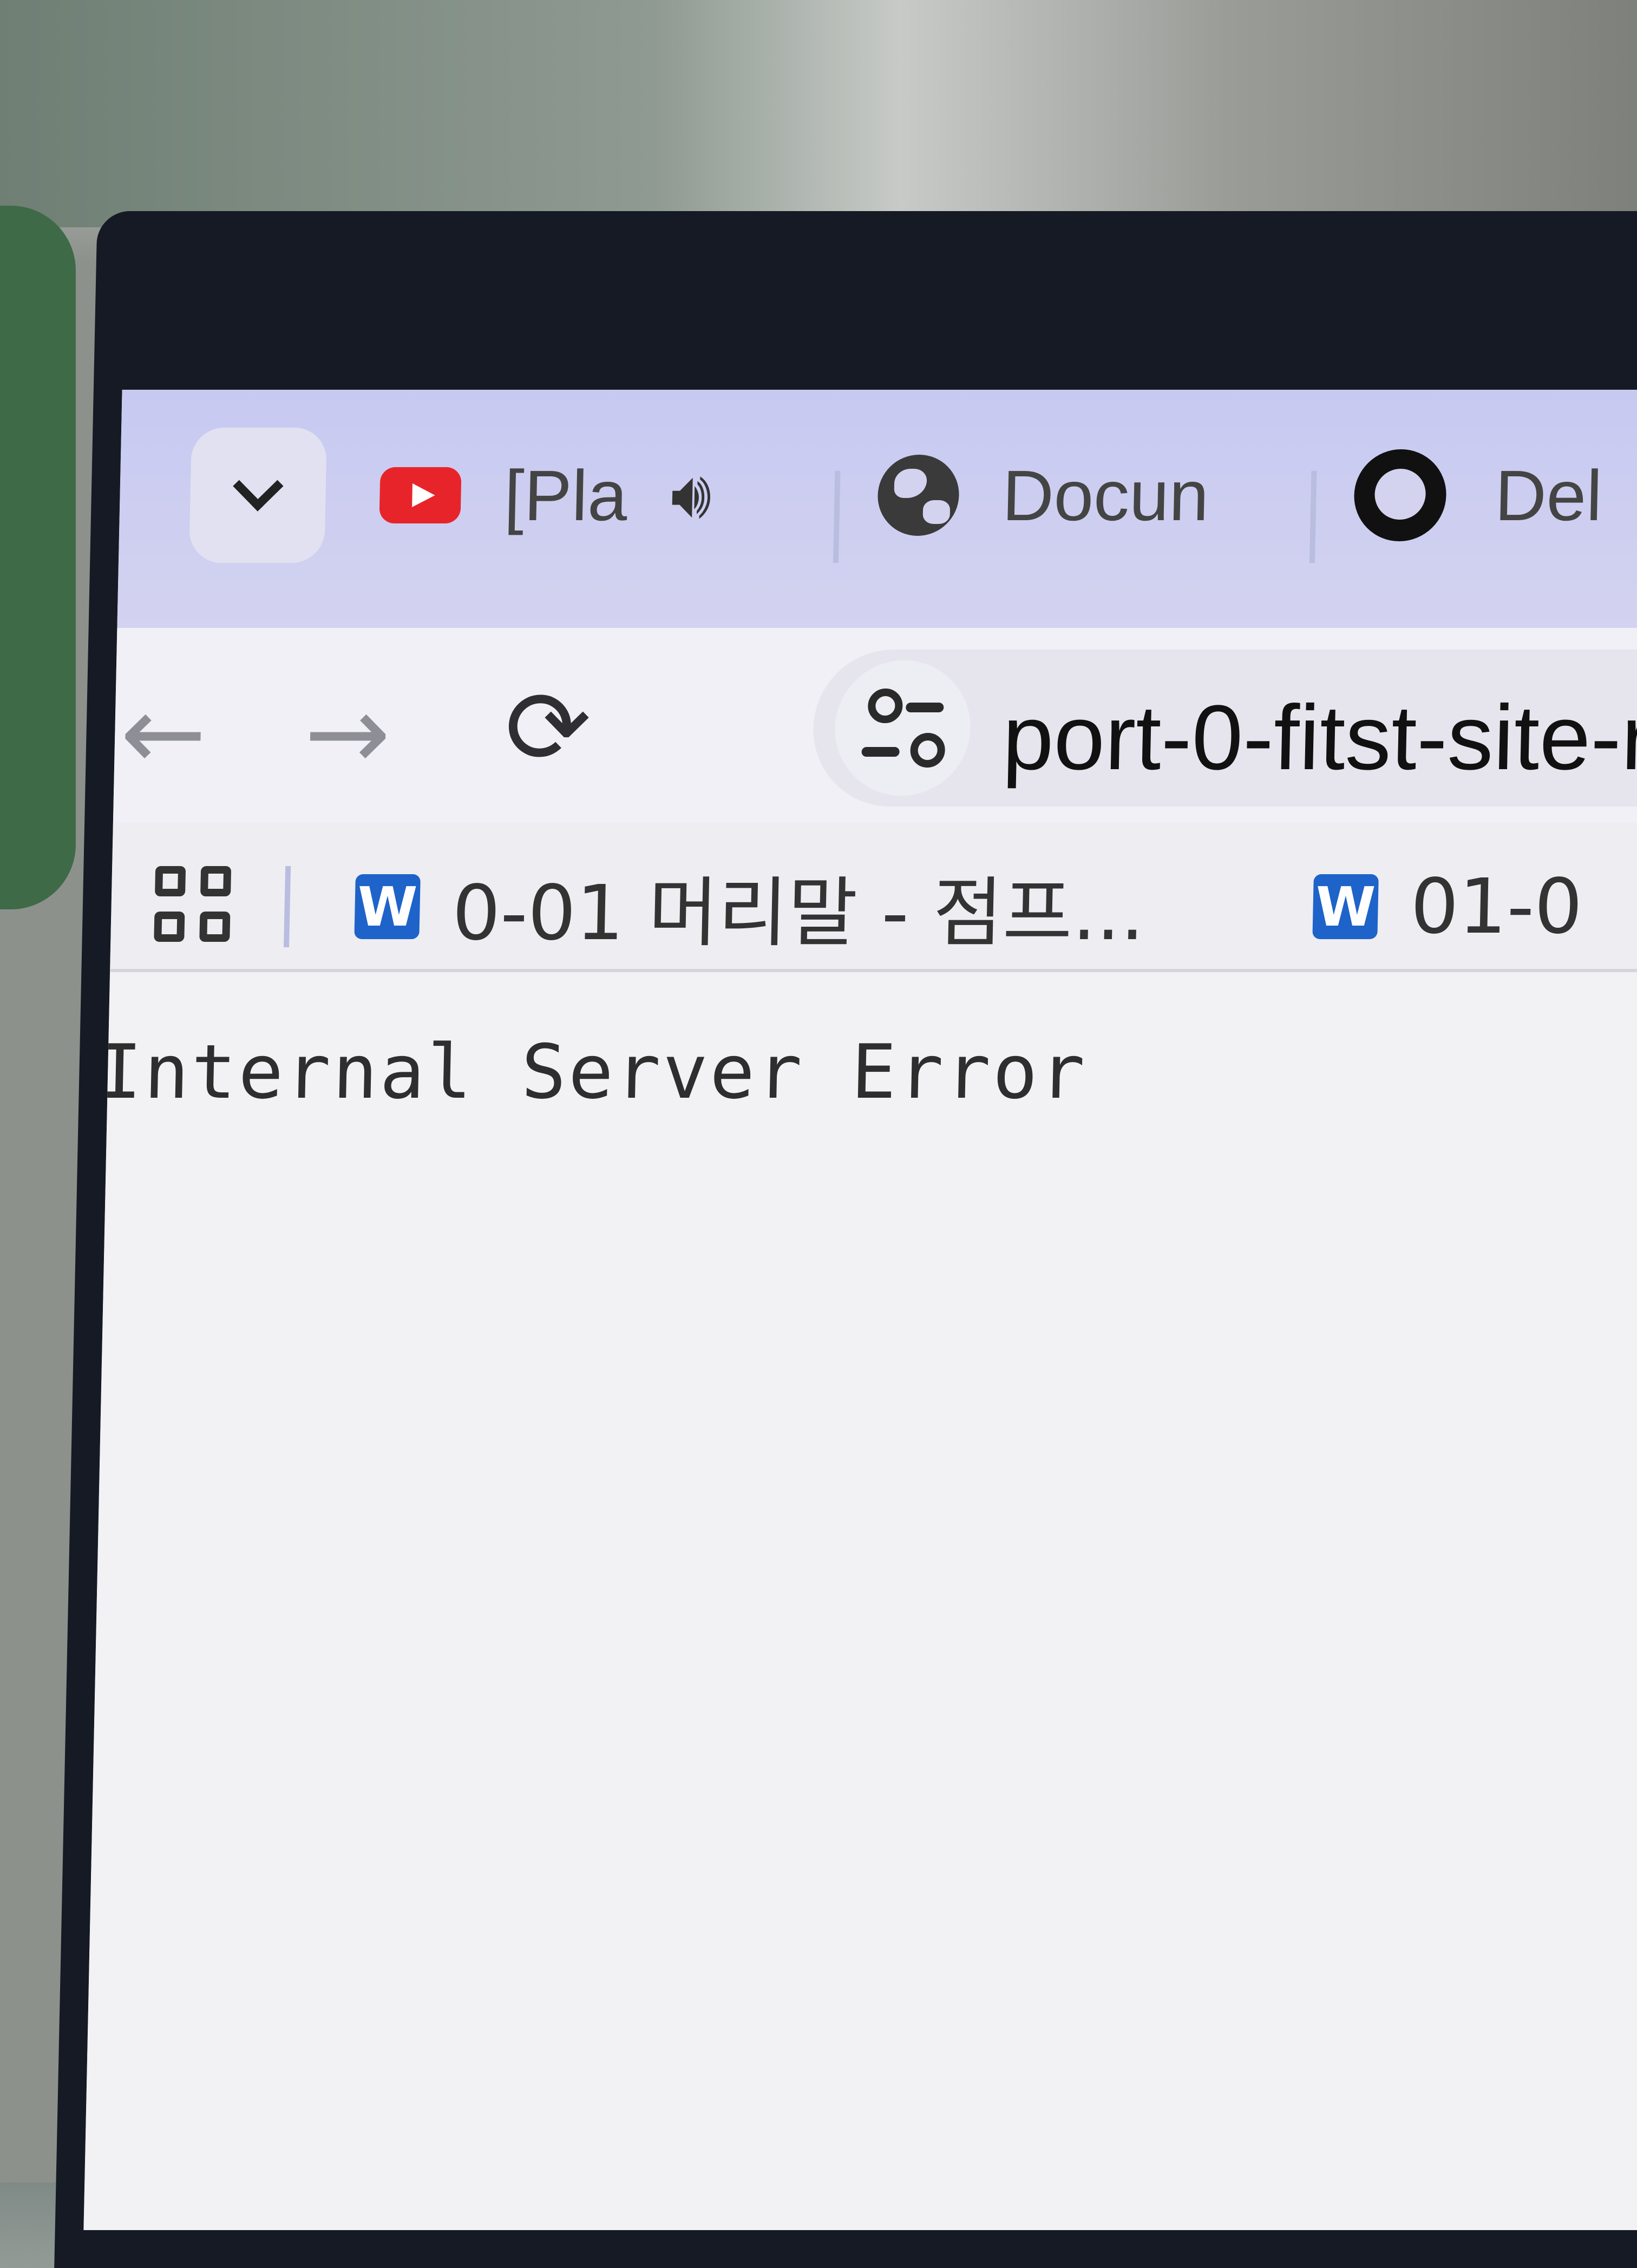  I want to click on tab-label: [Pla, so click(565, 495).